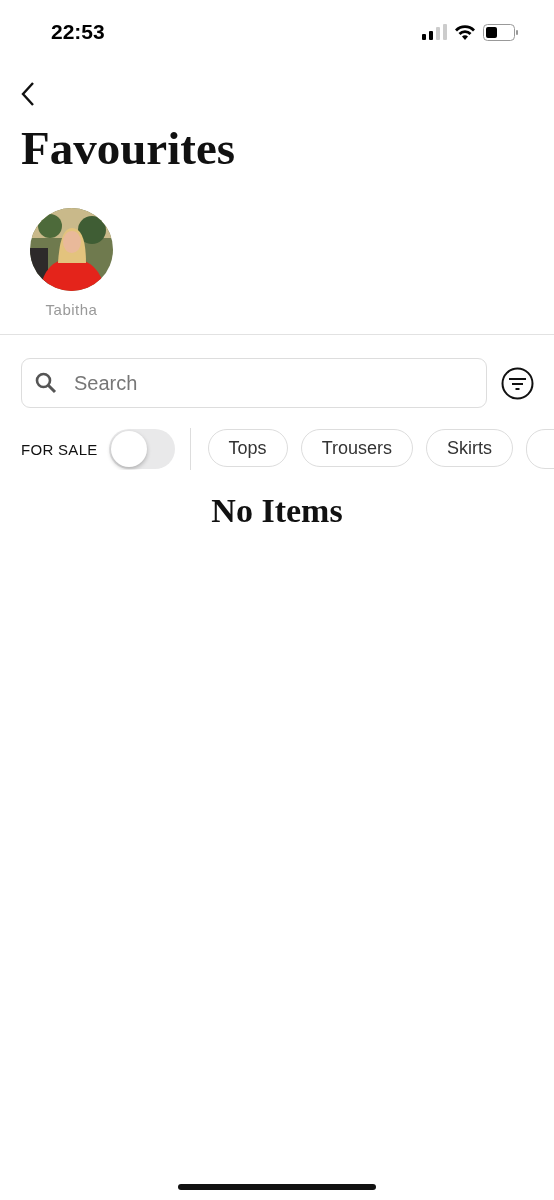 Image resolution: width=554 pixels, height=1200 pixels. What do you see at coordinates (277, 511) in the screenshot?
I see `empty-message: No Items` at bounding box center [277, 511].